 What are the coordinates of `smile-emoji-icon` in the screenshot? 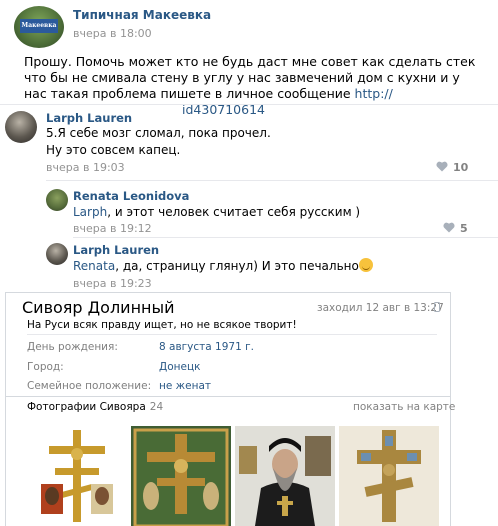 It's located at (365, 265).